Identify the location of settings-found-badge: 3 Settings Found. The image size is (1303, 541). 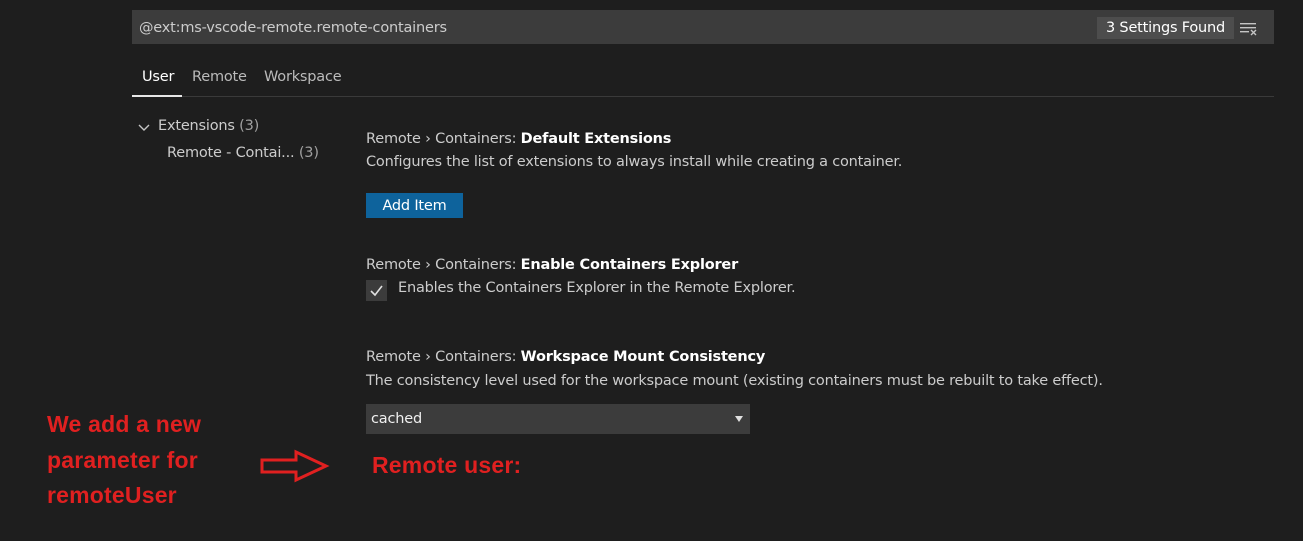
(1165, 28).